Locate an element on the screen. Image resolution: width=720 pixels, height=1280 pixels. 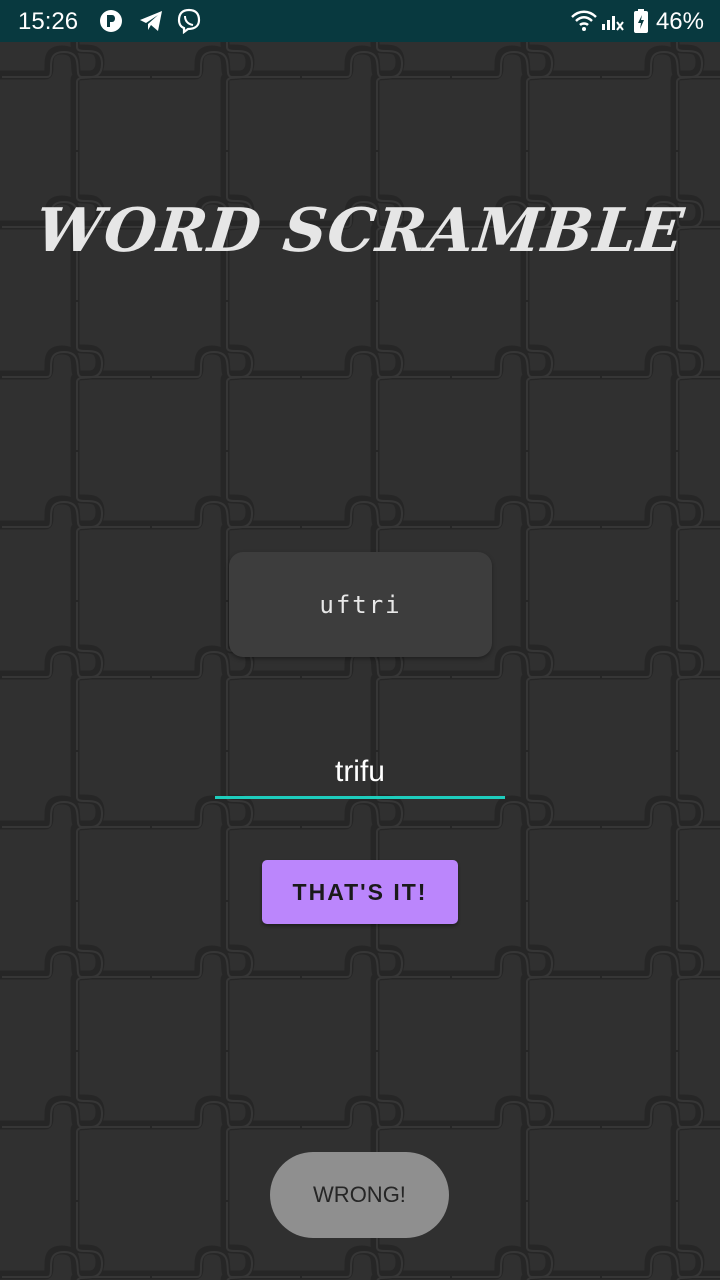
battery-percent: 46% is located at coordinates (679, 21).